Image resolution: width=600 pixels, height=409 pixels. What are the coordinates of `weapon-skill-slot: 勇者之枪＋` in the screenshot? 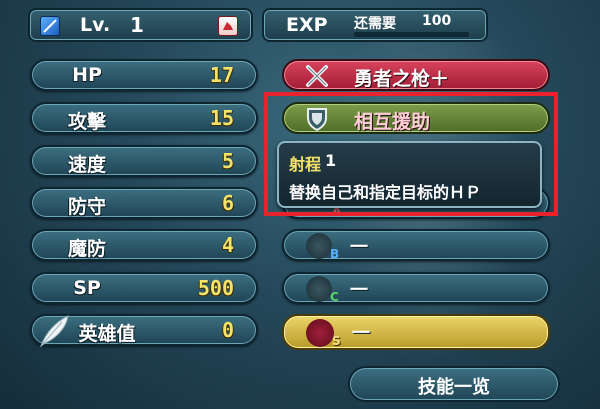 It's located at (416, 75).